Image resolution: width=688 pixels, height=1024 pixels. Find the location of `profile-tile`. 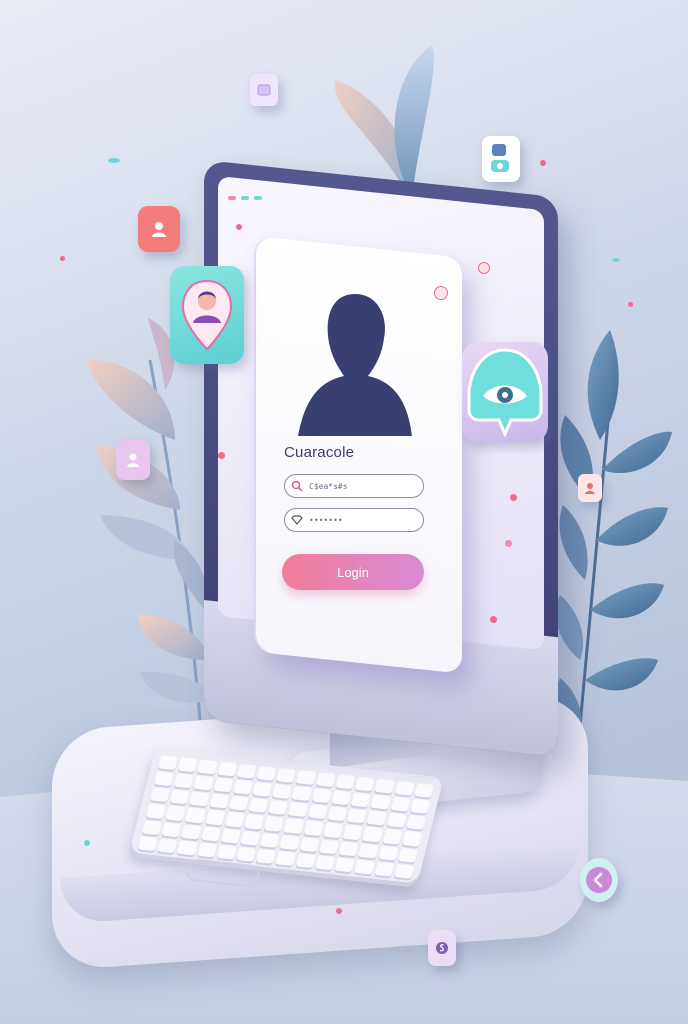

profile-tile is located at coordinates (207, 315).